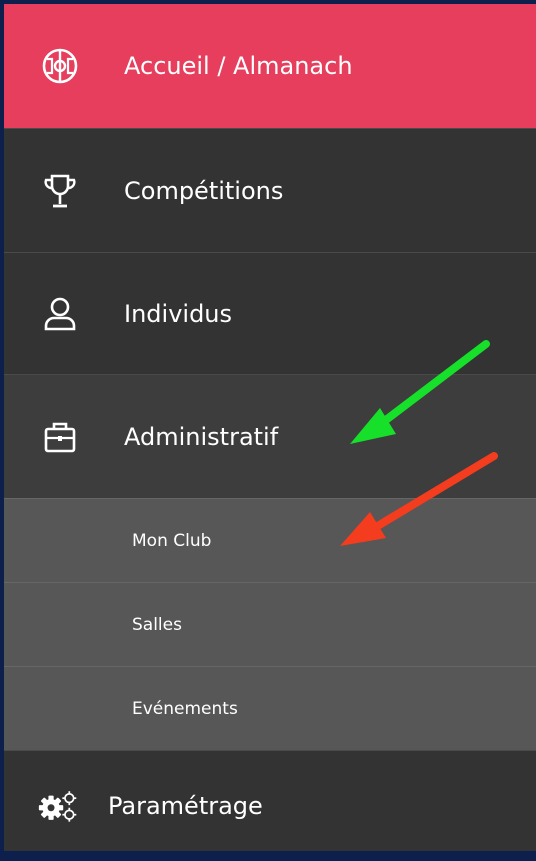 This screenshot has height=861, width=536. I want to click on menu-item-parametrage: Paramétrage, so click(270, 800).